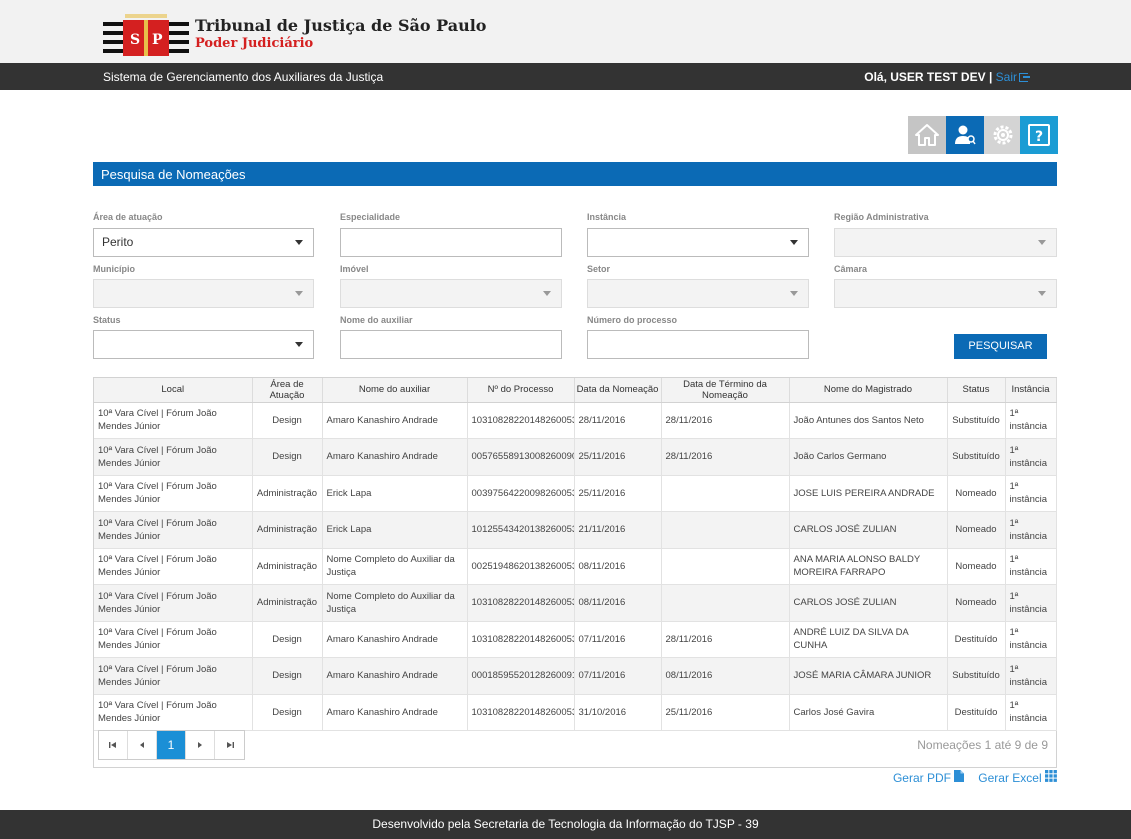  I want to click on page-button: 1, so click(171, 745).